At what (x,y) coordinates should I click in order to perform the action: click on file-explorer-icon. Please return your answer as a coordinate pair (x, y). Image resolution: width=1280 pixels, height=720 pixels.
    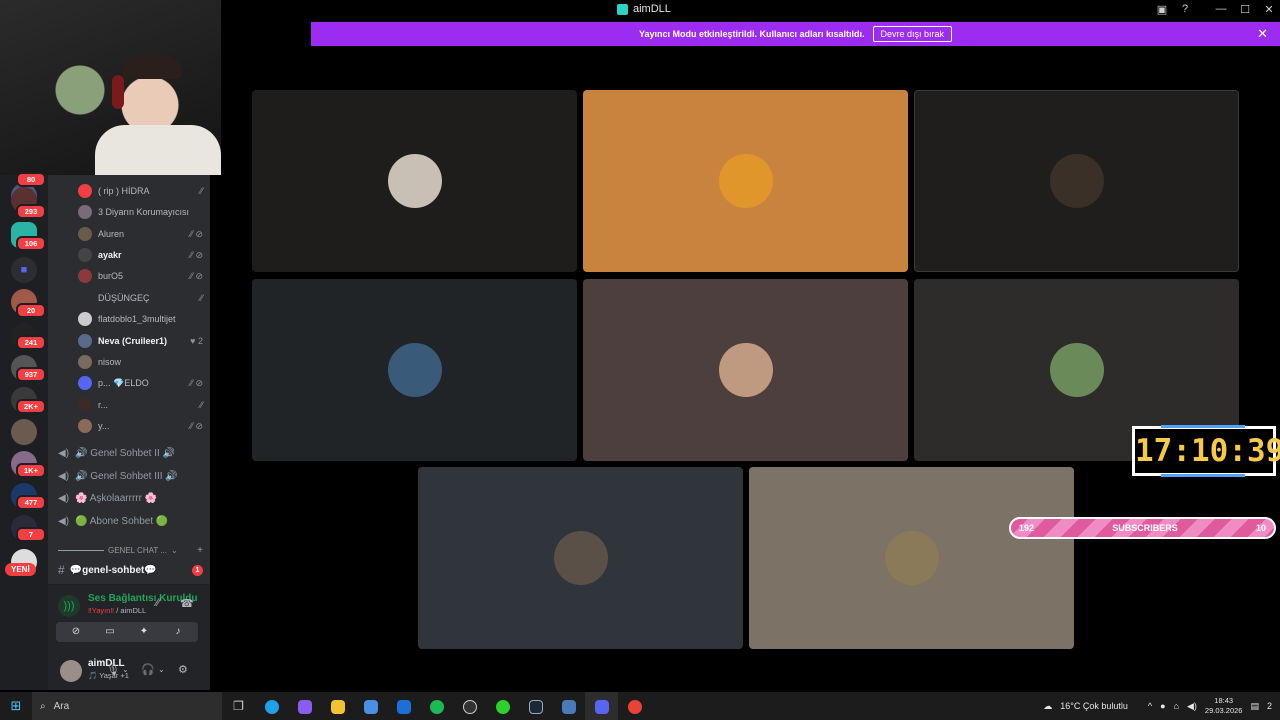
    Looking at the image, I should click on (337, 706).